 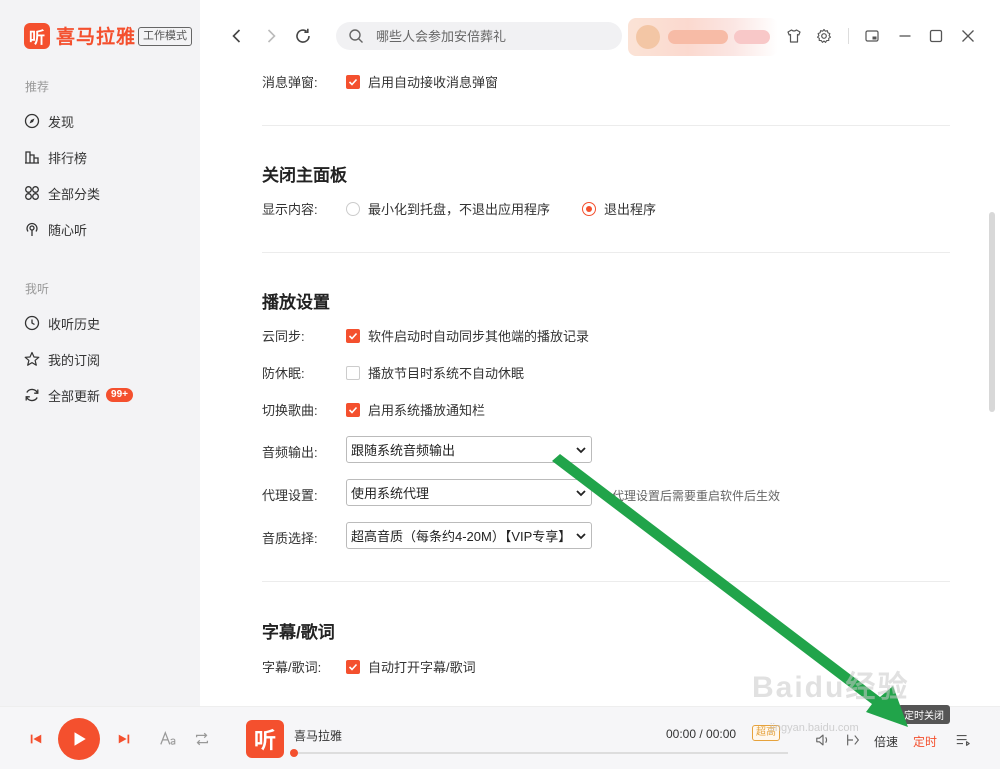 What do you see at coordinates (32, 193) in the screenshot?
I see `grid-icon` at bounding box center [32, 193].